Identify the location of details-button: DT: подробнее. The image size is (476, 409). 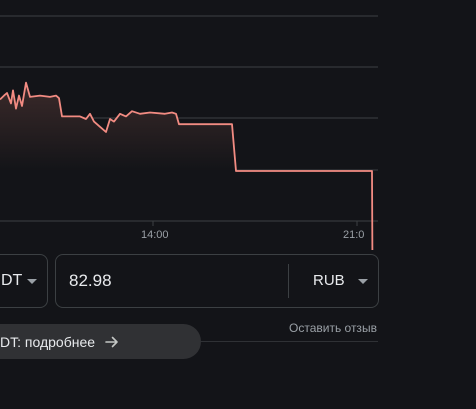
(100, 341).